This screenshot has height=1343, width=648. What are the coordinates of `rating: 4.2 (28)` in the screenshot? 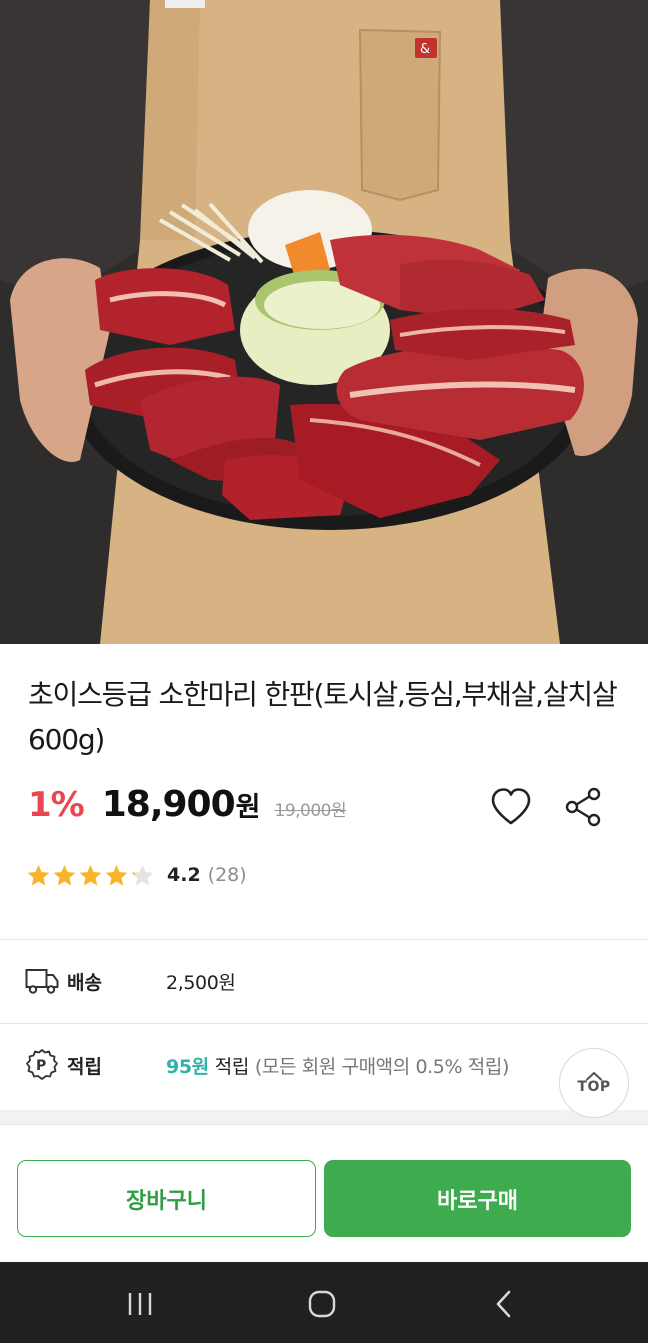 It's located at (136, 875).